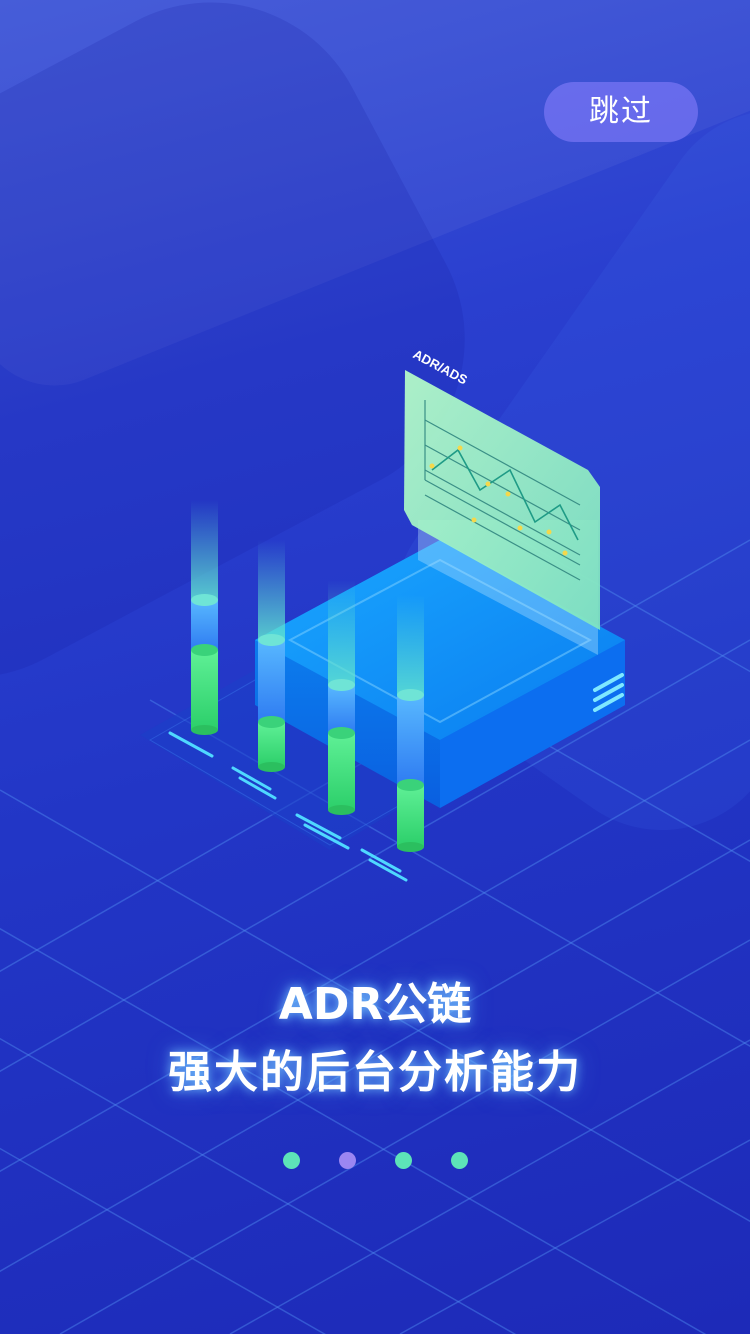 The height and width of the screenshot is (1334, 750). I want to click on page-indicator, so click(378, 1161).